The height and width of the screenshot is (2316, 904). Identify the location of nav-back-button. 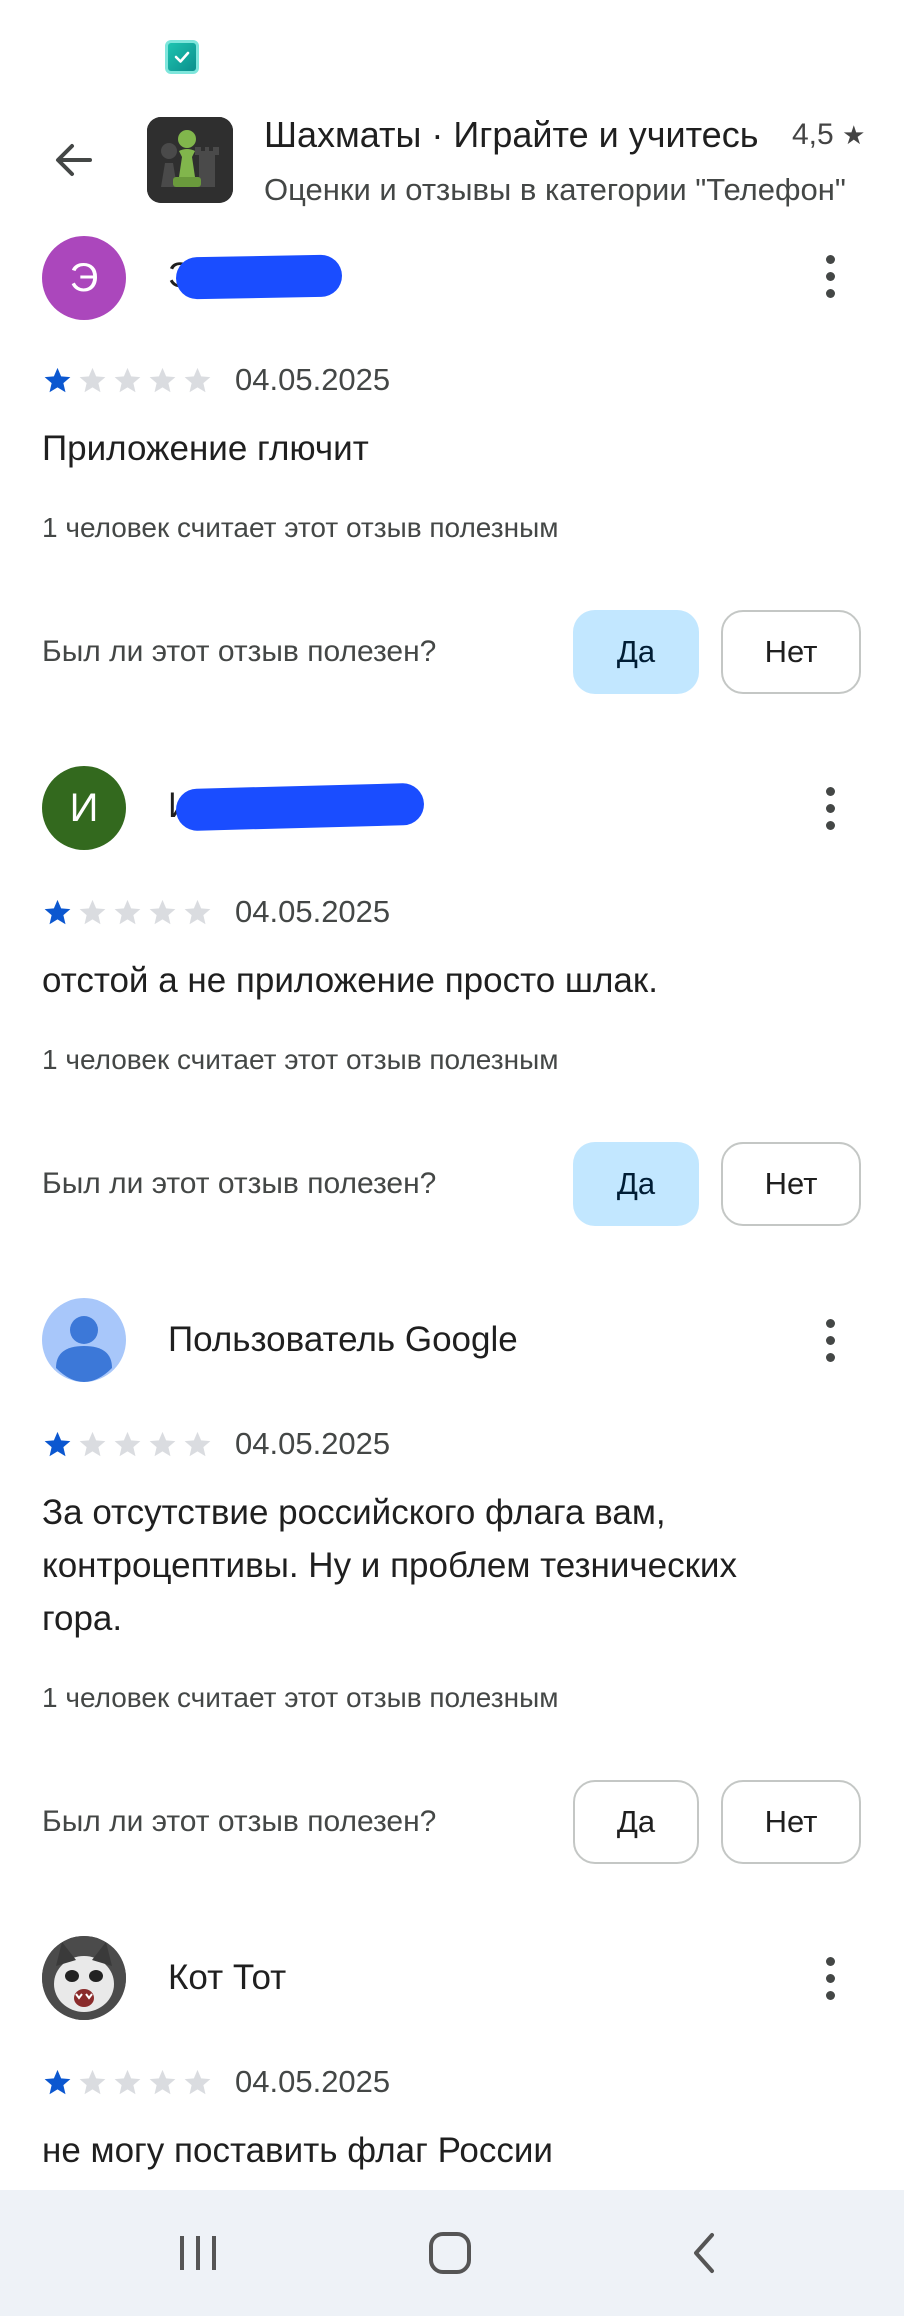
(704, 2253).